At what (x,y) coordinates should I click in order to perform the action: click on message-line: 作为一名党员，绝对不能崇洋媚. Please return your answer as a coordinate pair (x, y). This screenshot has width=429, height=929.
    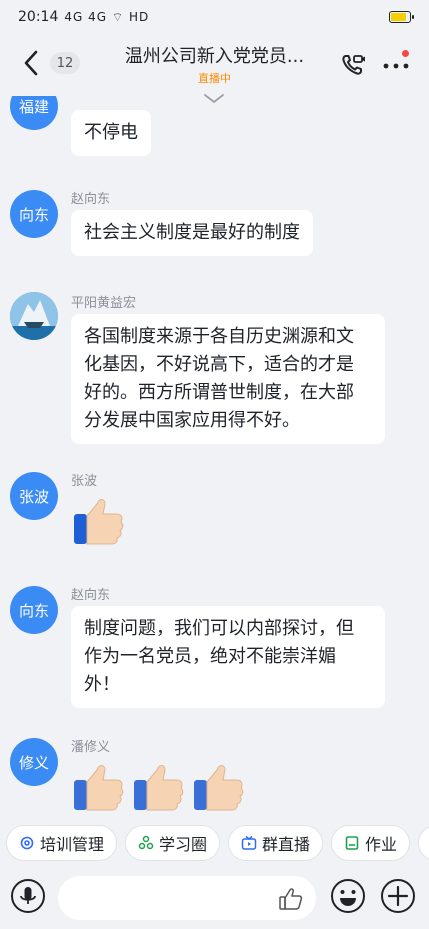
    Looking at the image, I should click on (210, 656).